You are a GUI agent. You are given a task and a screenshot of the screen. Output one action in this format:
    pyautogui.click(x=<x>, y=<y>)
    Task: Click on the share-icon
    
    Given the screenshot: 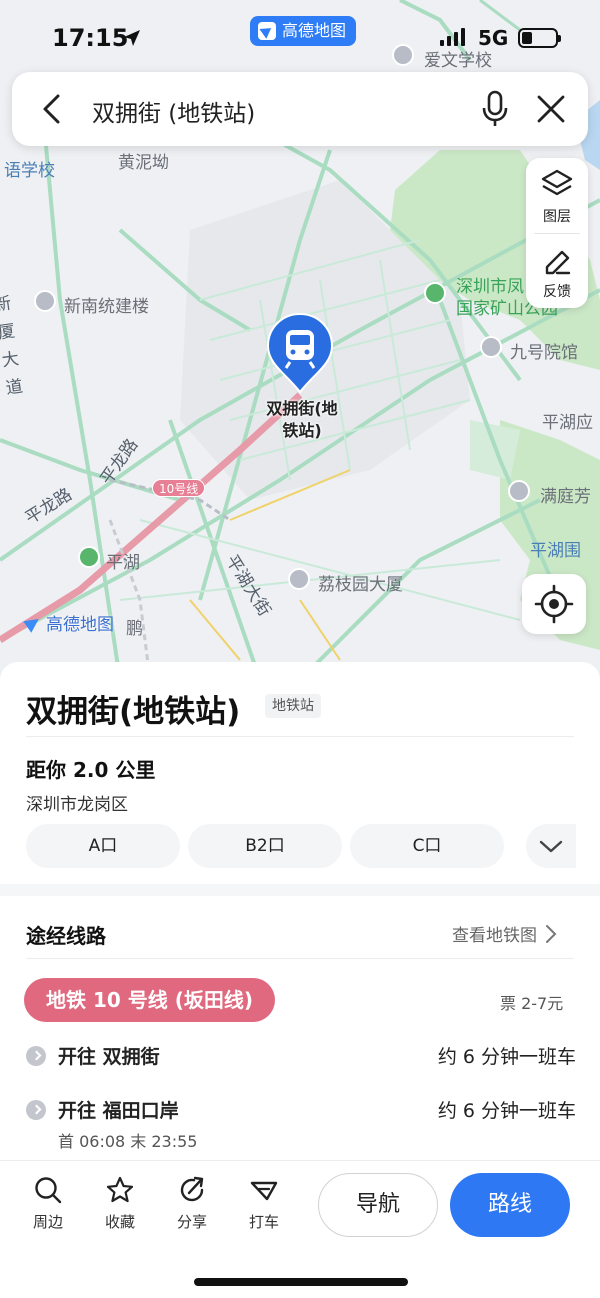 What is the action you would take?
    pyautogui.click(x=192, y=1189)
    